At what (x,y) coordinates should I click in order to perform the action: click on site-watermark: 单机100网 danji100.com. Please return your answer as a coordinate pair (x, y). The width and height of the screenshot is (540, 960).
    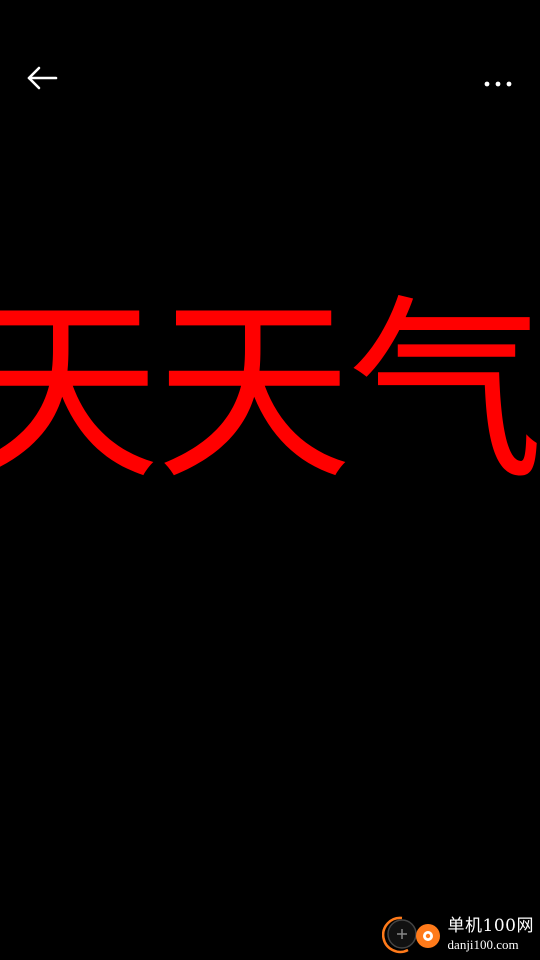
    Looking at the image, I should click on (457, 934).